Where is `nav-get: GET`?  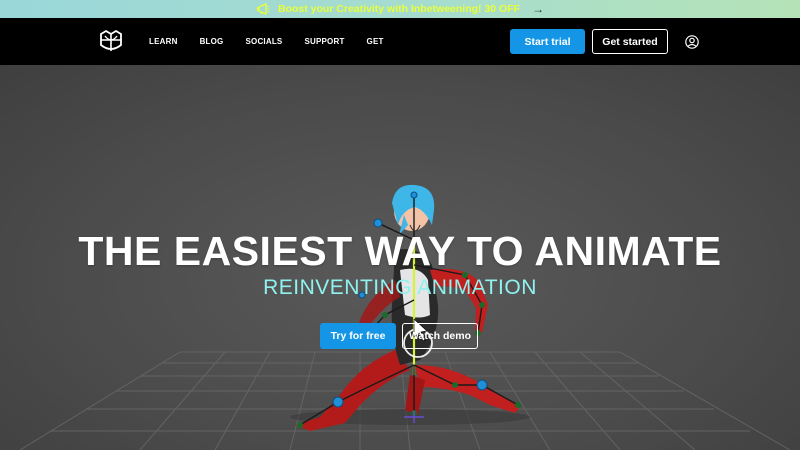 nav-get: GET is located at coordinates (375, 41).